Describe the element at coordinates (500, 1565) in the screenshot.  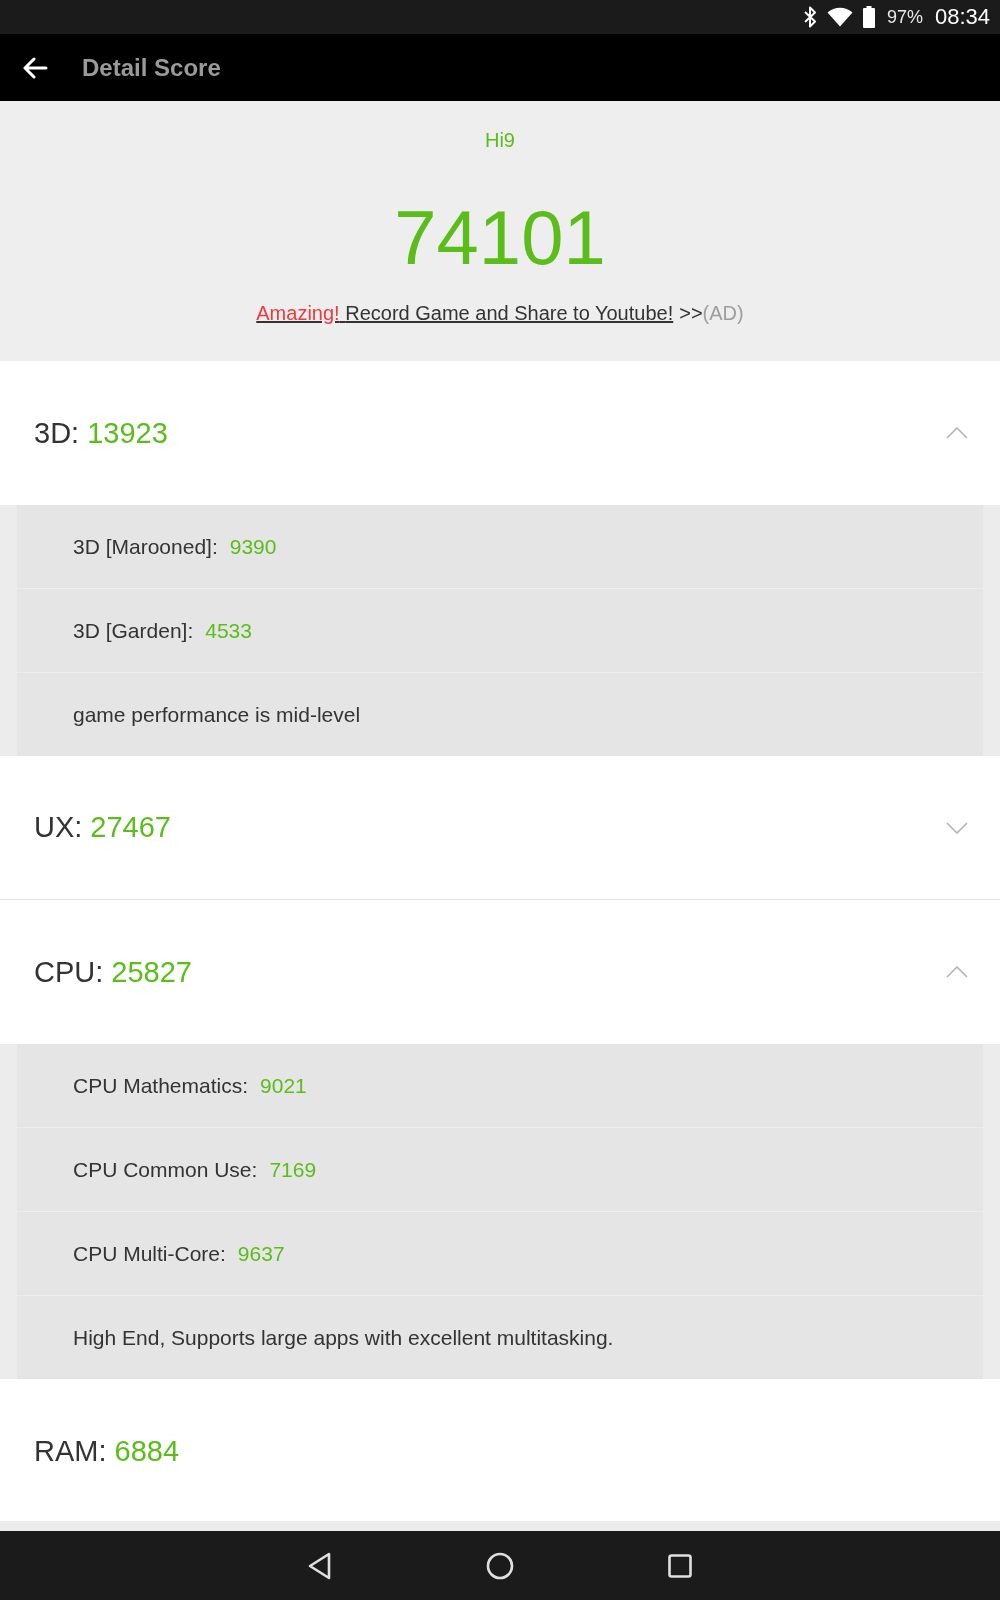
I see `home-circle-icon` at that location.